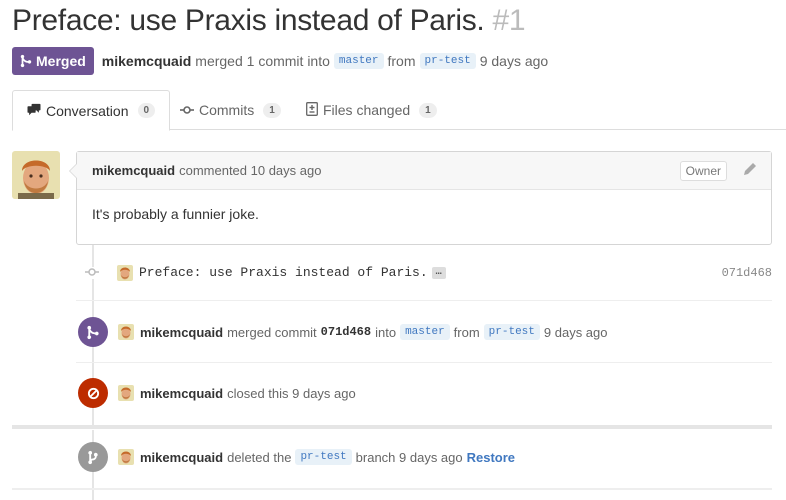  I want to click on diff-icon, so click(312, 110).